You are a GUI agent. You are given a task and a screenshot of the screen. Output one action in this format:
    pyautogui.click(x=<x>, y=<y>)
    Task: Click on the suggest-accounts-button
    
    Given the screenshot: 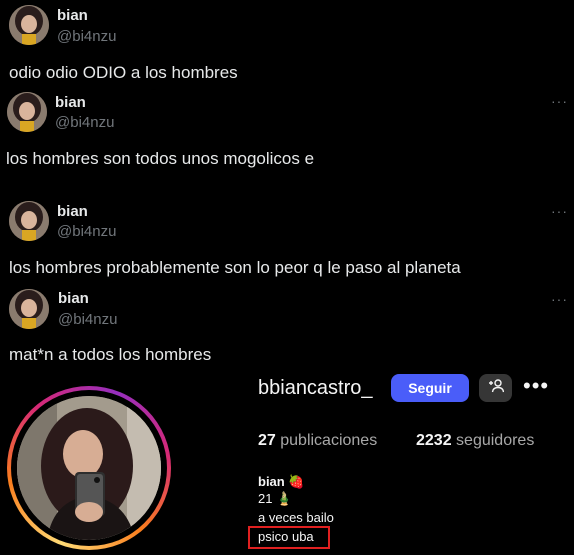 What is the action you would take?
    pyautogui.click(x=495, y=388)
    